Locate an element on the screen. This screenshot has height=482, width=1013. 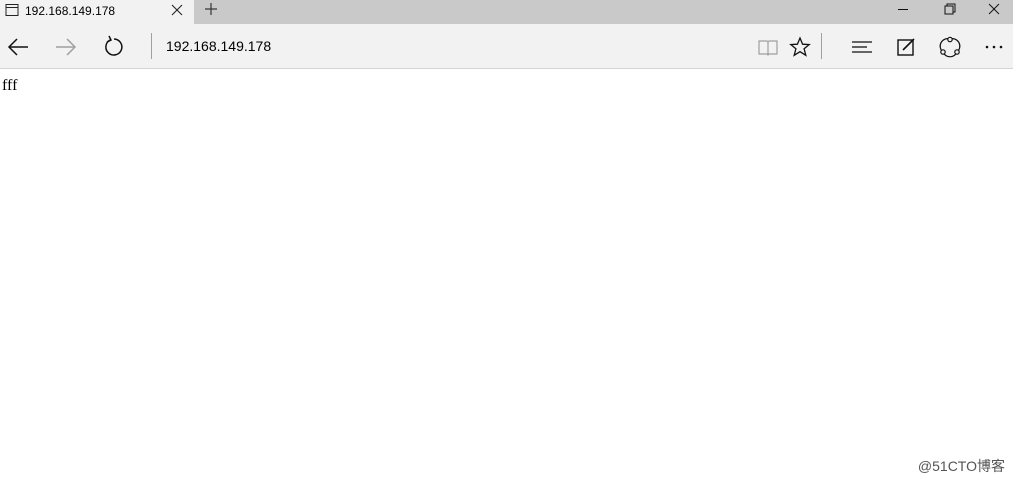
forward-arrow-icon is located at coordinates (66, 47).